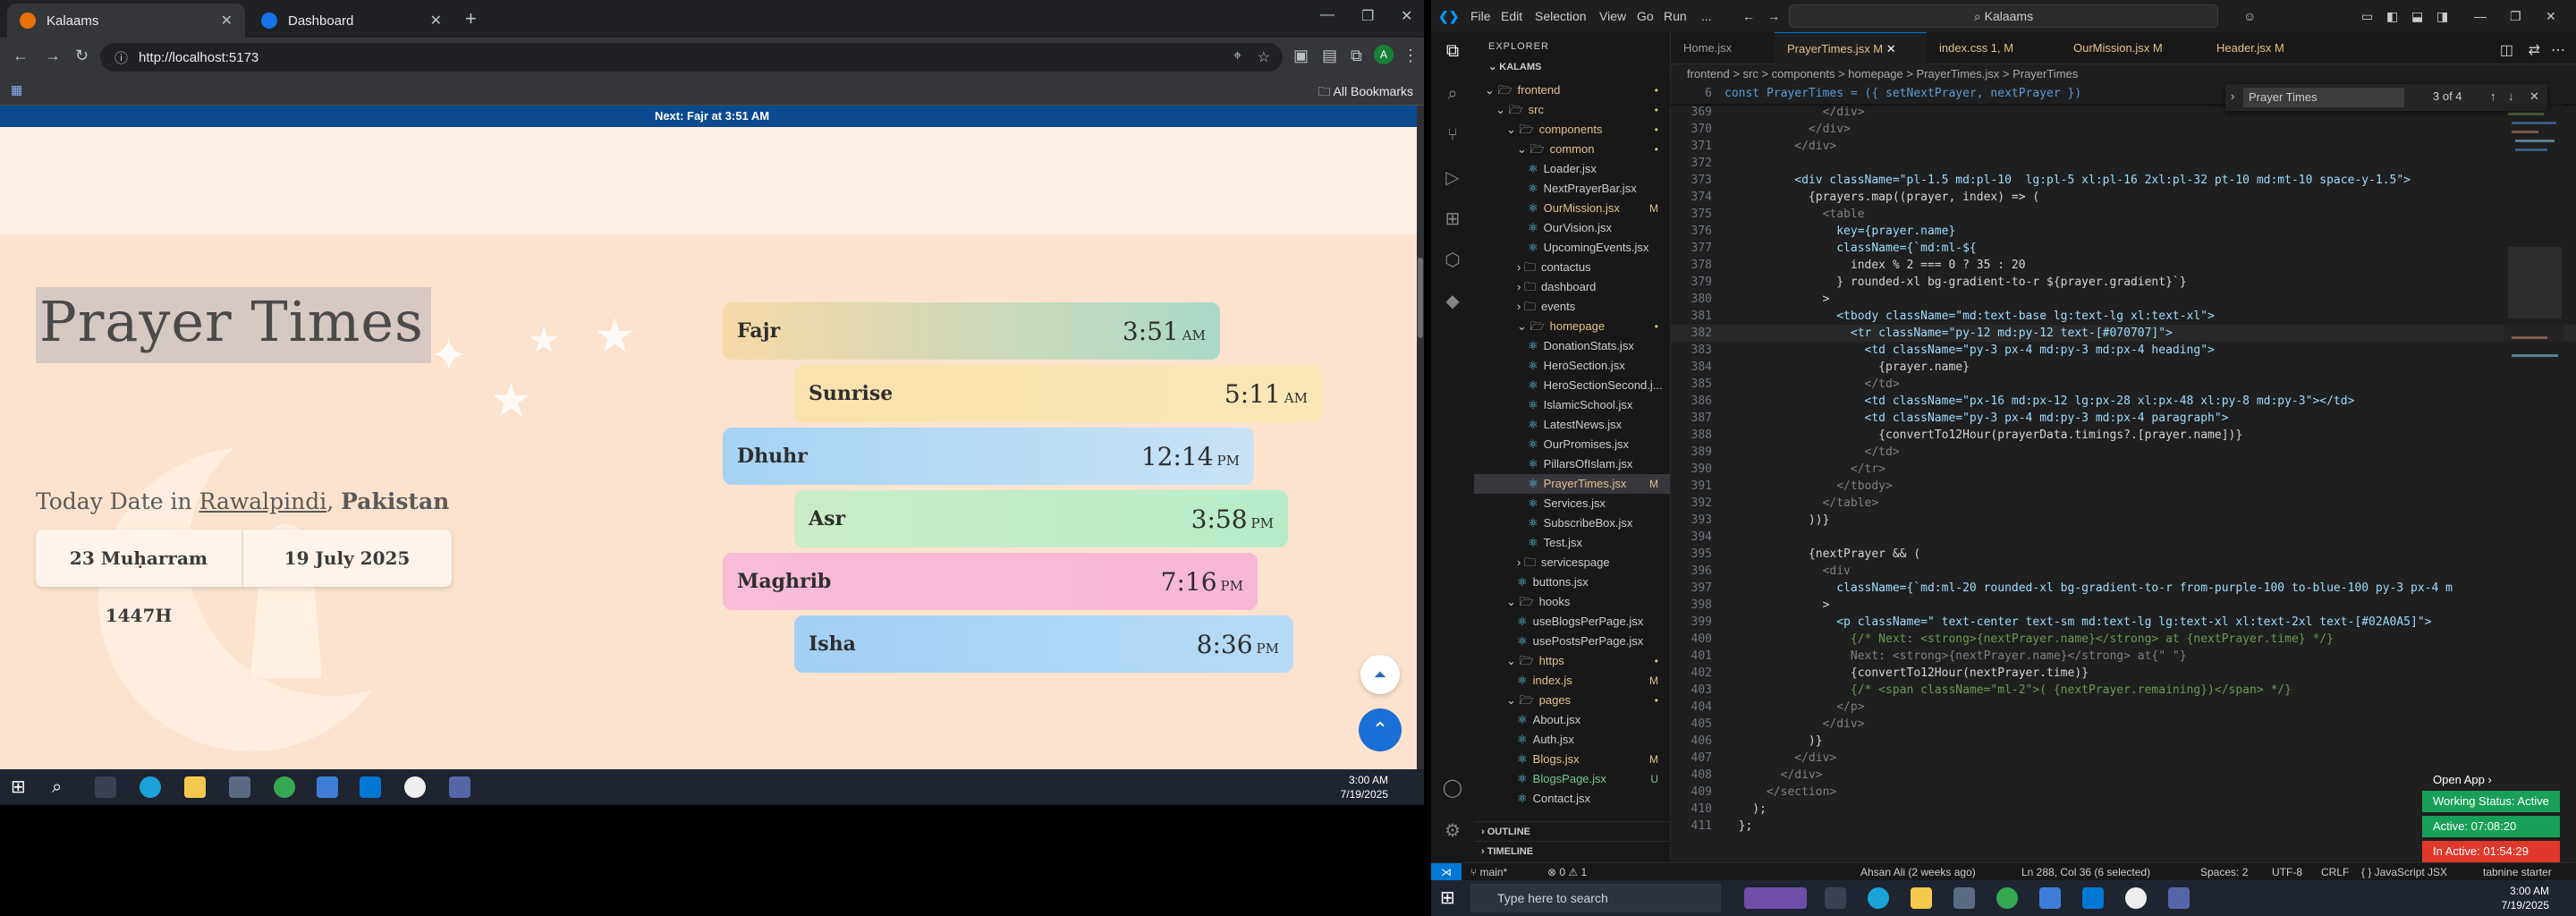 The image size is (2576, 916). I want to click on remote-icon: ⬡, so click(1452, 259).